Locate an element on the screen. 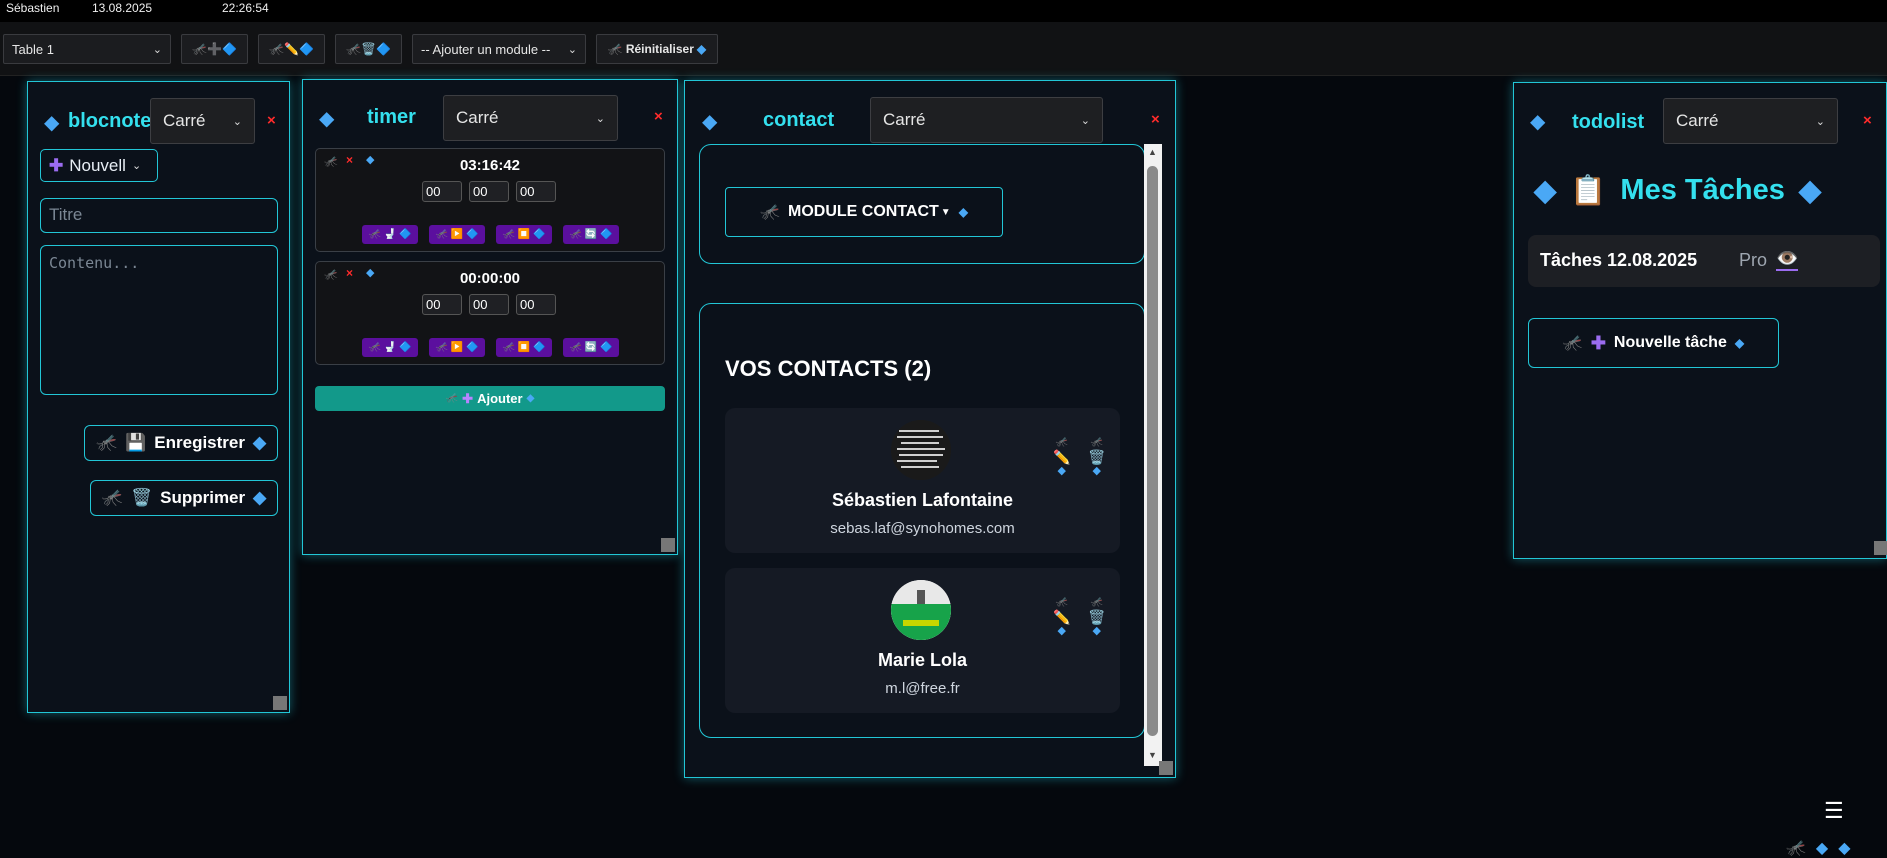 The image size is (1887, 858). delete-table-button: 🦟🗑️🔷 is located at coordinates (368, 49).